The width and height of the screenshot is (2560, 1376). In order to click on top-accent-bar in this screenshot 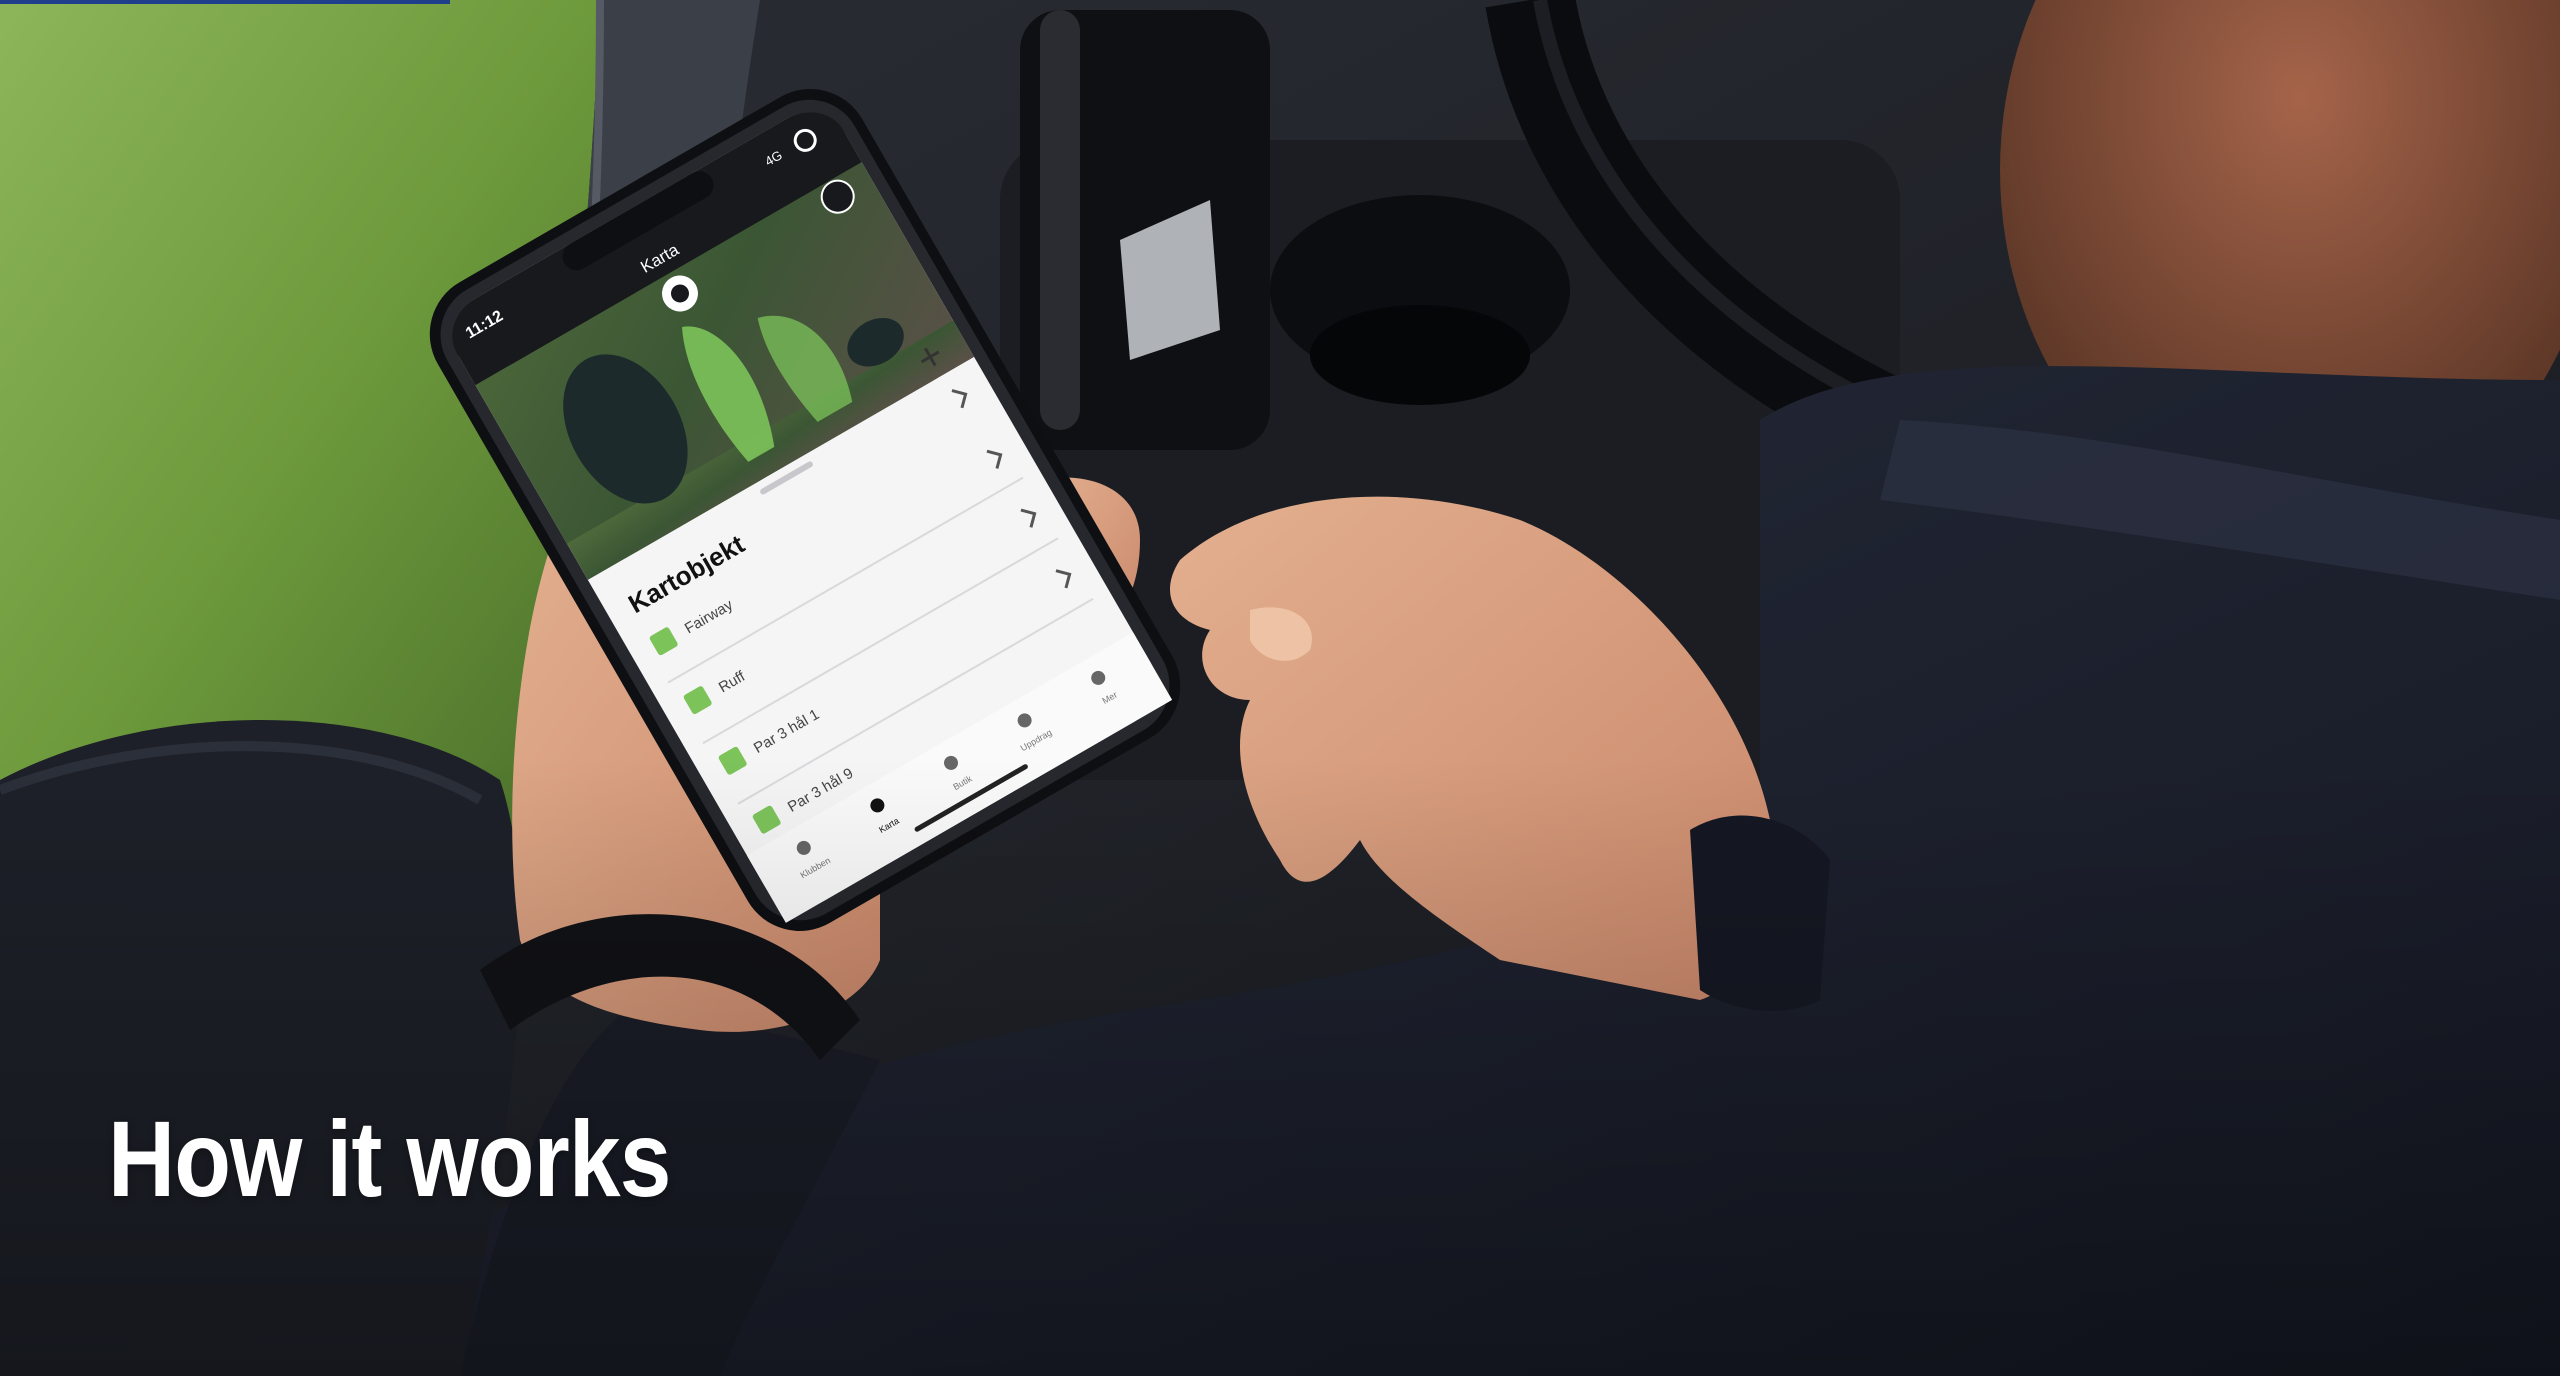, I will do `click(225, 2)`.